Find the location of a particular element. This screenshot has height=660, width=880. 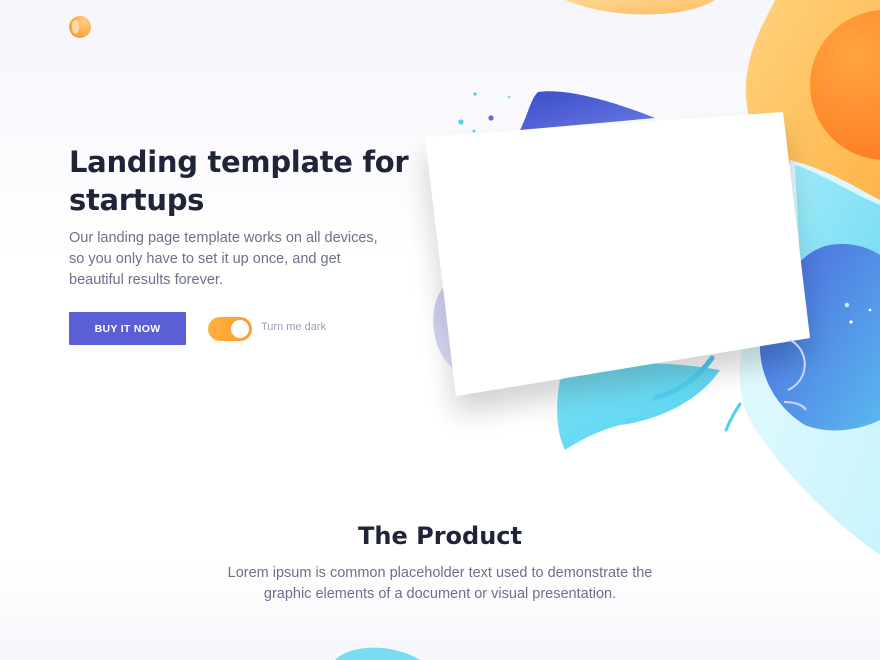

hero-title: Landing template for startups is located at coordinates (239, 181).